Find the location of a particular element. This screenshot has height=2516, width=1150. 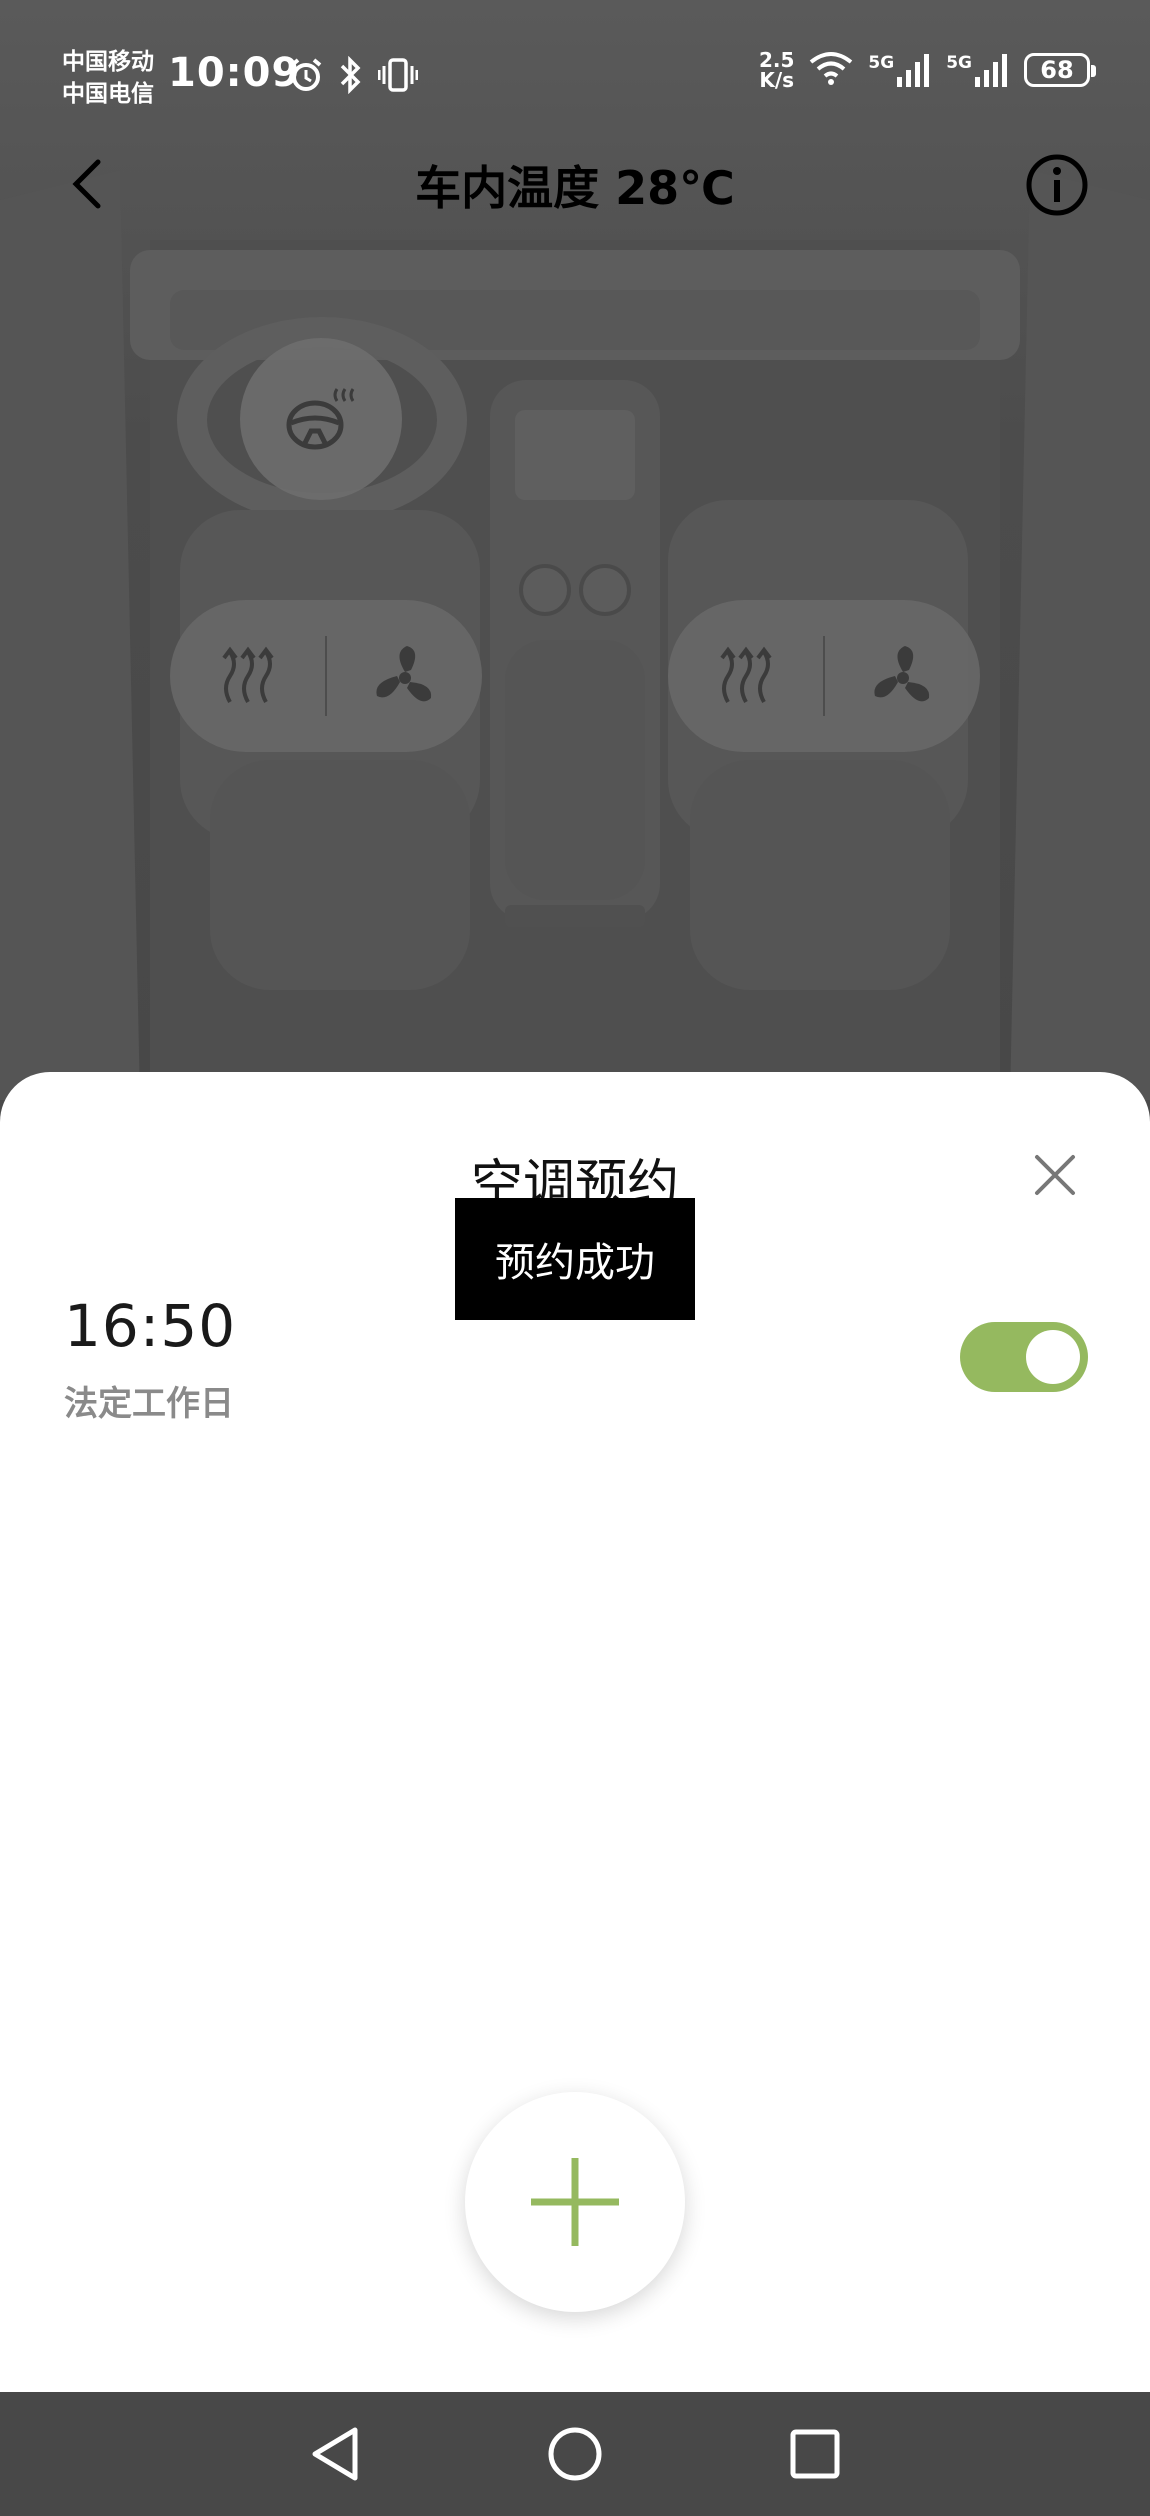

schedule-time: 16:50 is located at coordinates (150, 1326).